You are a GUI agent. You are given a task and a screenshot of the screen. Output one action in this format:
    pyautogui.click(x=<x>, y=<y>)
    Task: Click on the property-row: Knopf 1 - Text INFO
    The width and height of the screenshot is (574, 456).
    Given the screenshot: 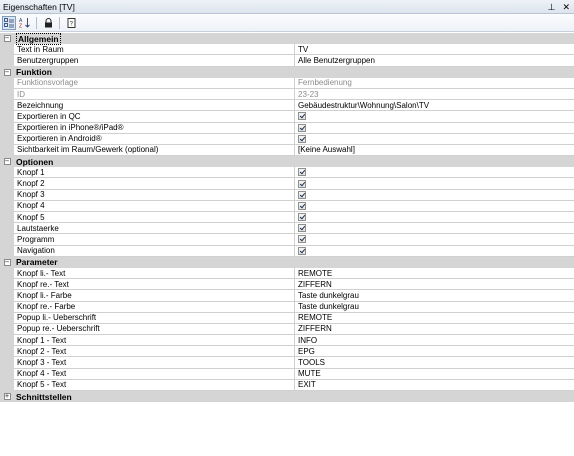 What is the action you would take?
    pyautogui.click(x=287, y=341)
    